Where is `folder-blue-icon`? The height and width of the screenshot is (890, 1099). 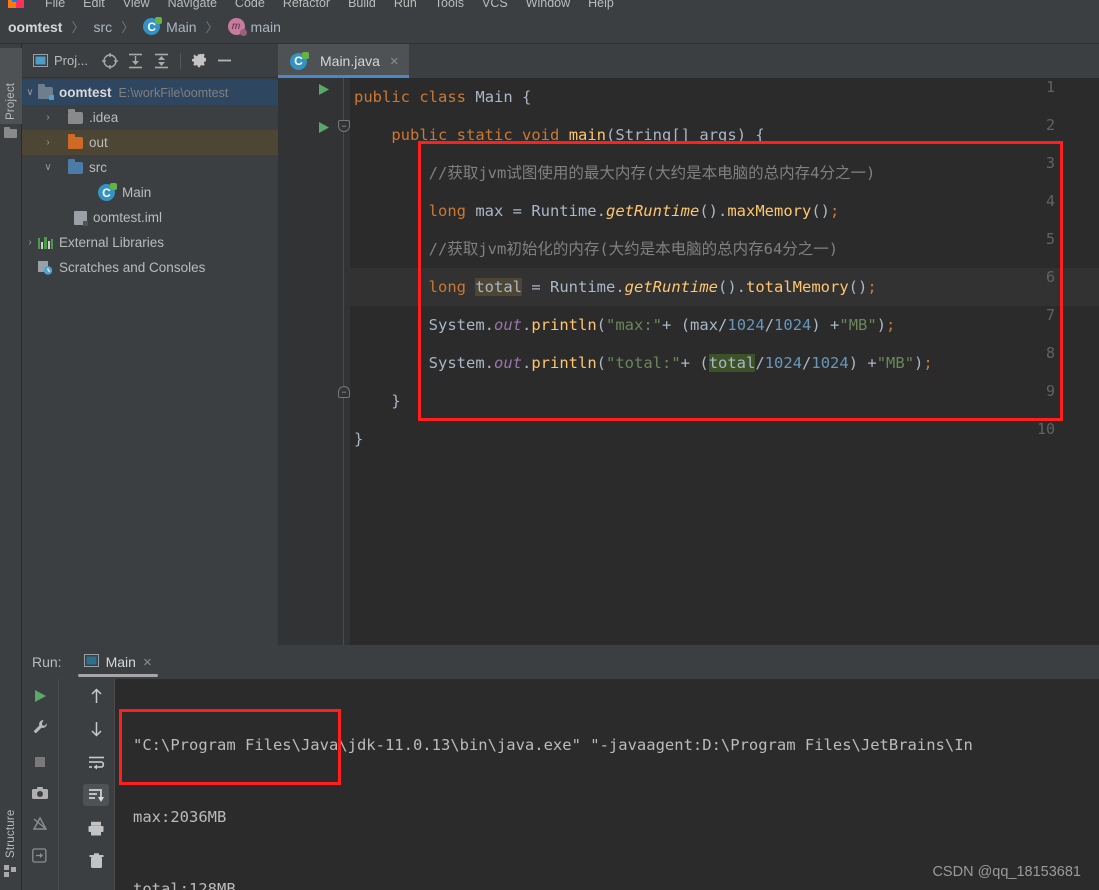
folder-blue-icon is located at coordinates (75, 166).